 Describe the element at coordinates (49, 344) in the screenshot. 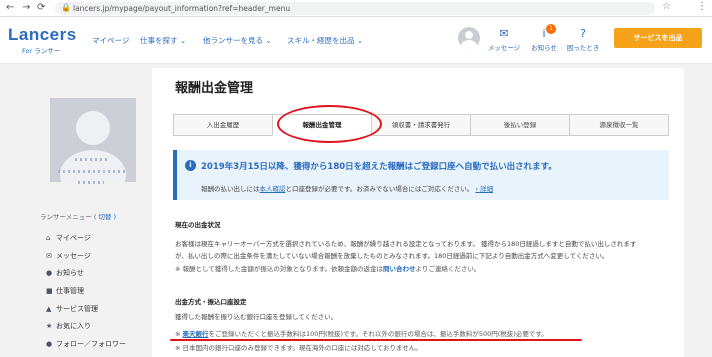

I see `users-icon: ●` at that location.